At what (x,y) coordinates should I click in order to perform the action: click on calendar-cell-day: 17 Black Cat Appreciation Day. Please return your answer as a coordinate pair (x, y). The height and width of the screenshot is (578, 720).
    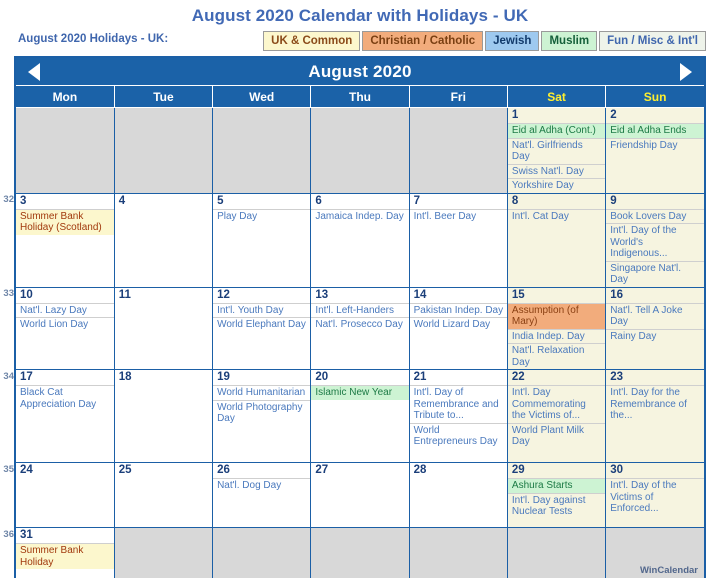
    Looking at the image, I should click on (65, 416).